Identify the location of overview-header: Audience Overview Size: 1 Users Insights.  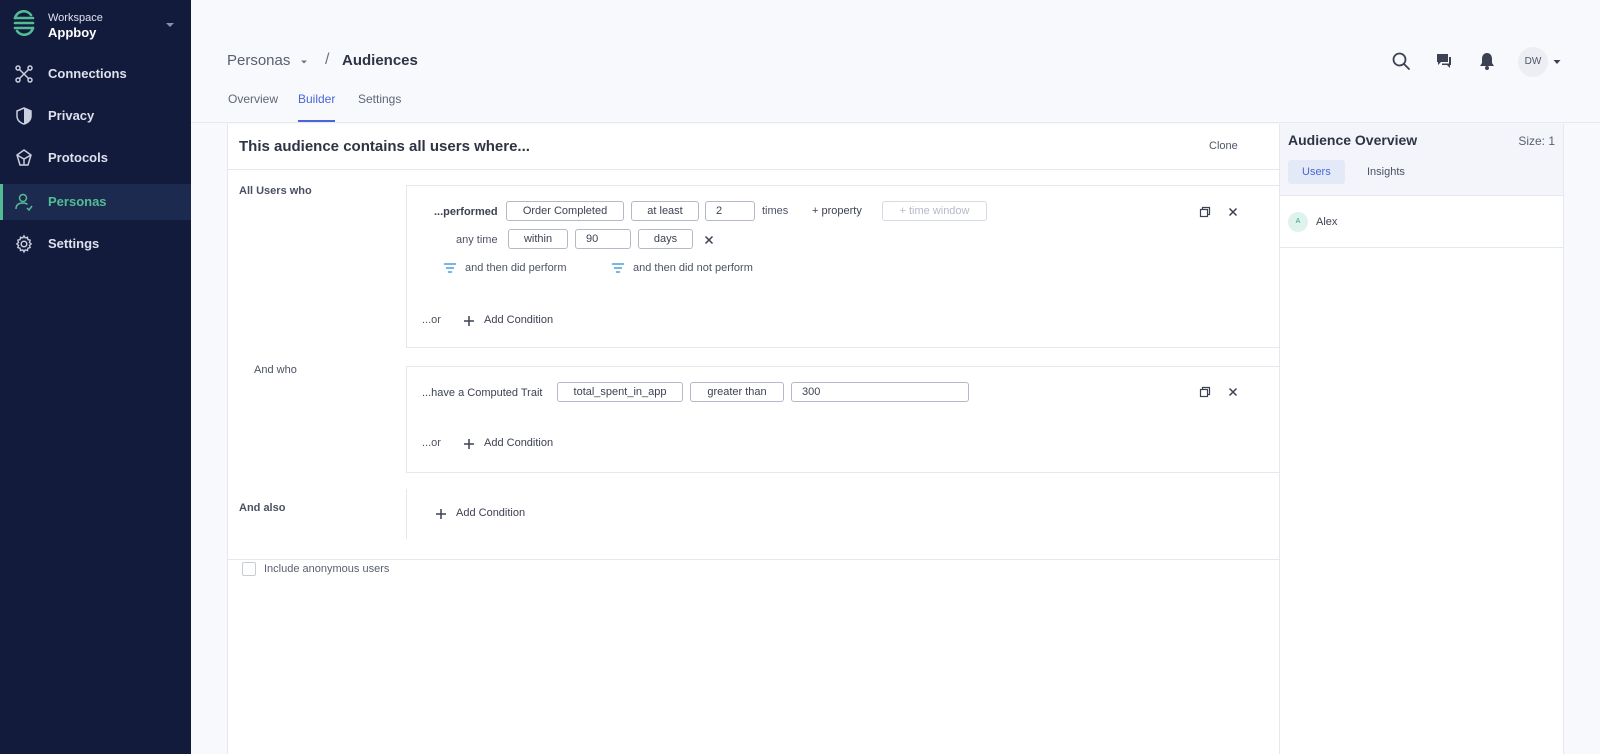
(1421, 160).